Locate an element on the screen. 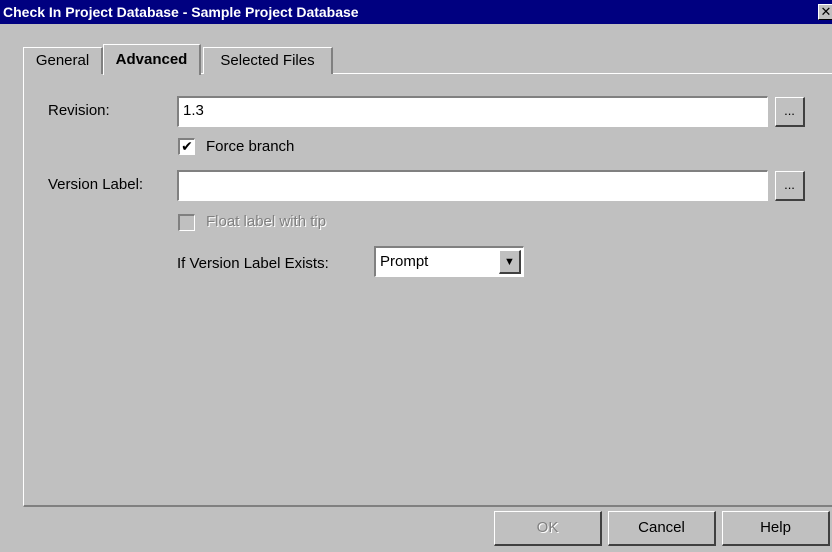 The image size is (832, 552). close-button: ✕ is located at coordinates (825, 12).